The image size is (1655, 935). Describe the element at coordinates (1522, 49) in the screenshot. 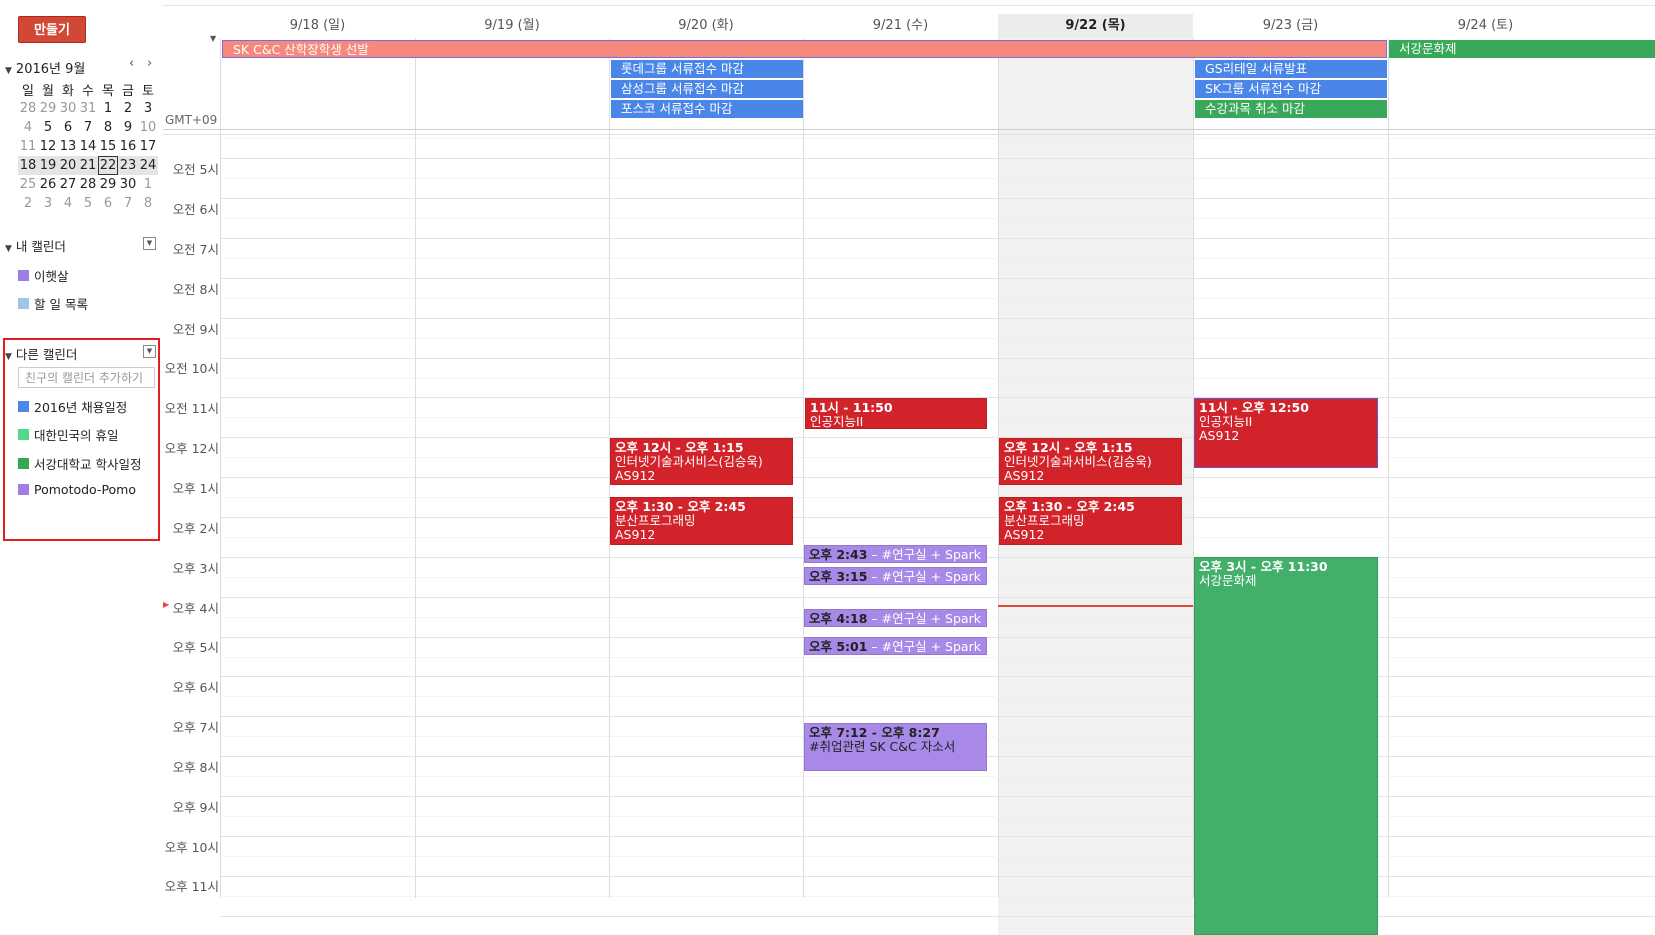

I see `allday-event-festival: 서강문화제` at that location.